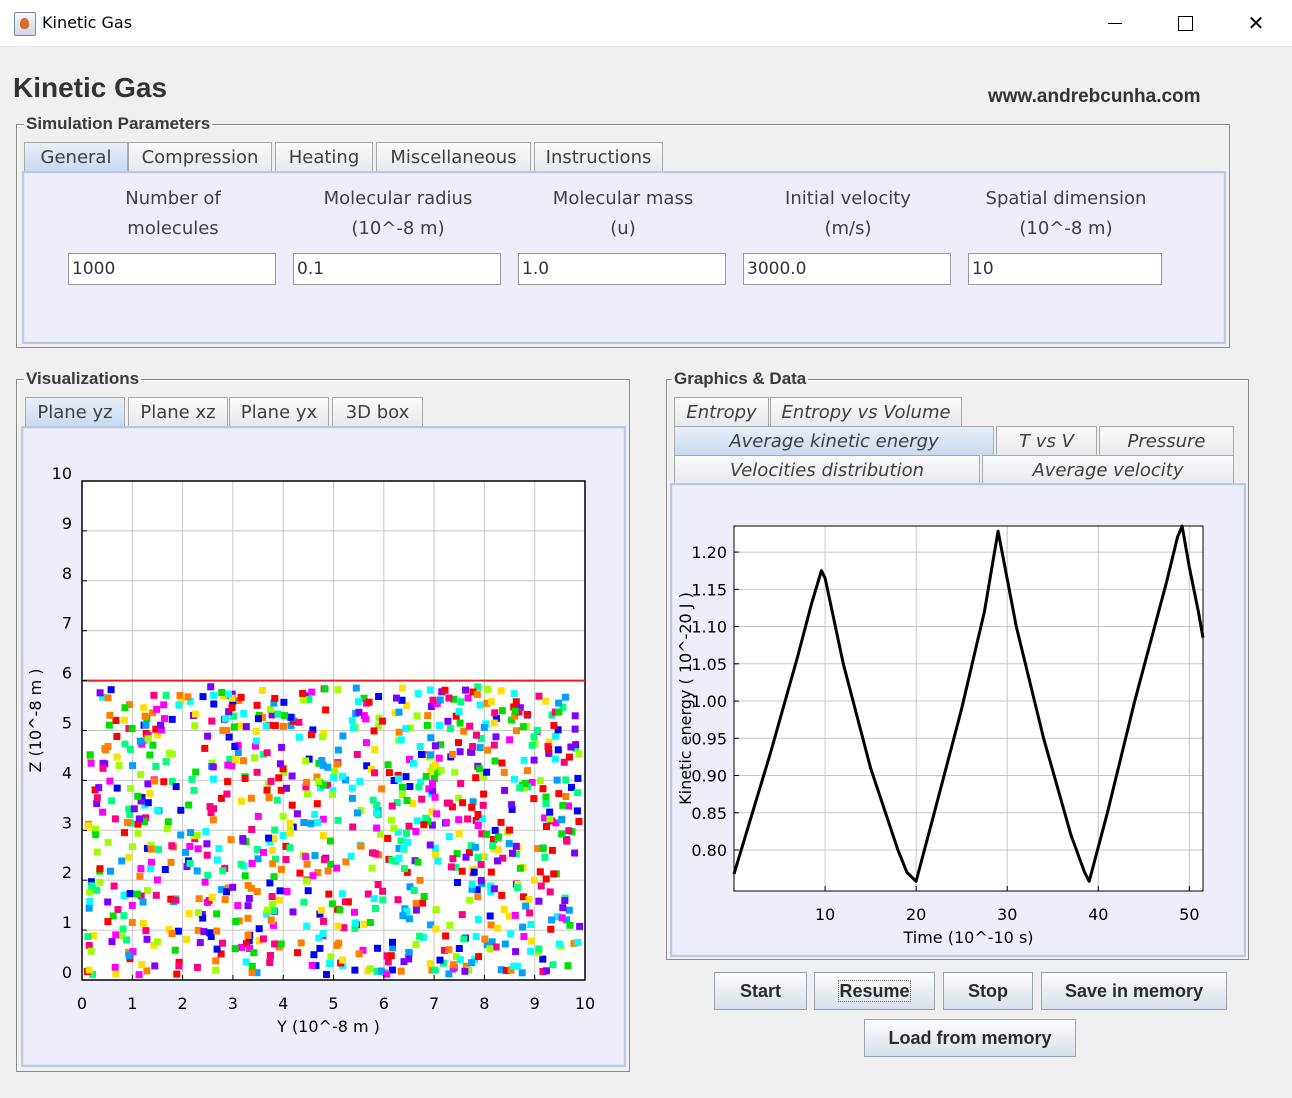  I want to click on tab-instructions: Instructions, so click(598, 156).